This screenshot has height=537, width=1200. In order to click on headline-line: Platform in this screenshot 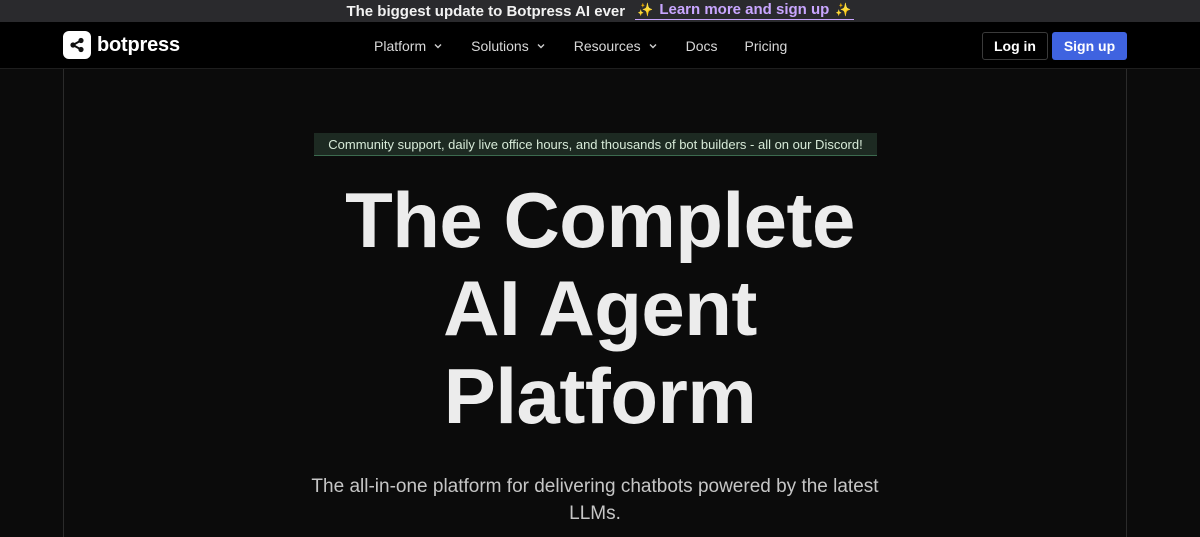, I will do `click(600, 396)`.